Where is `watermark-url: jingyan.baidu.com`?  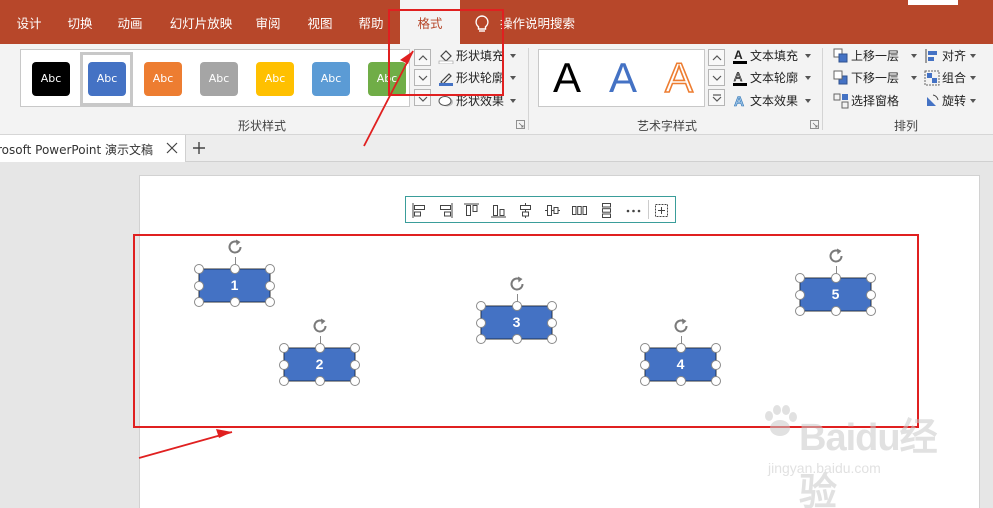
watermark-url: jingyan.baidu.com is located at coordinates (824, 468).